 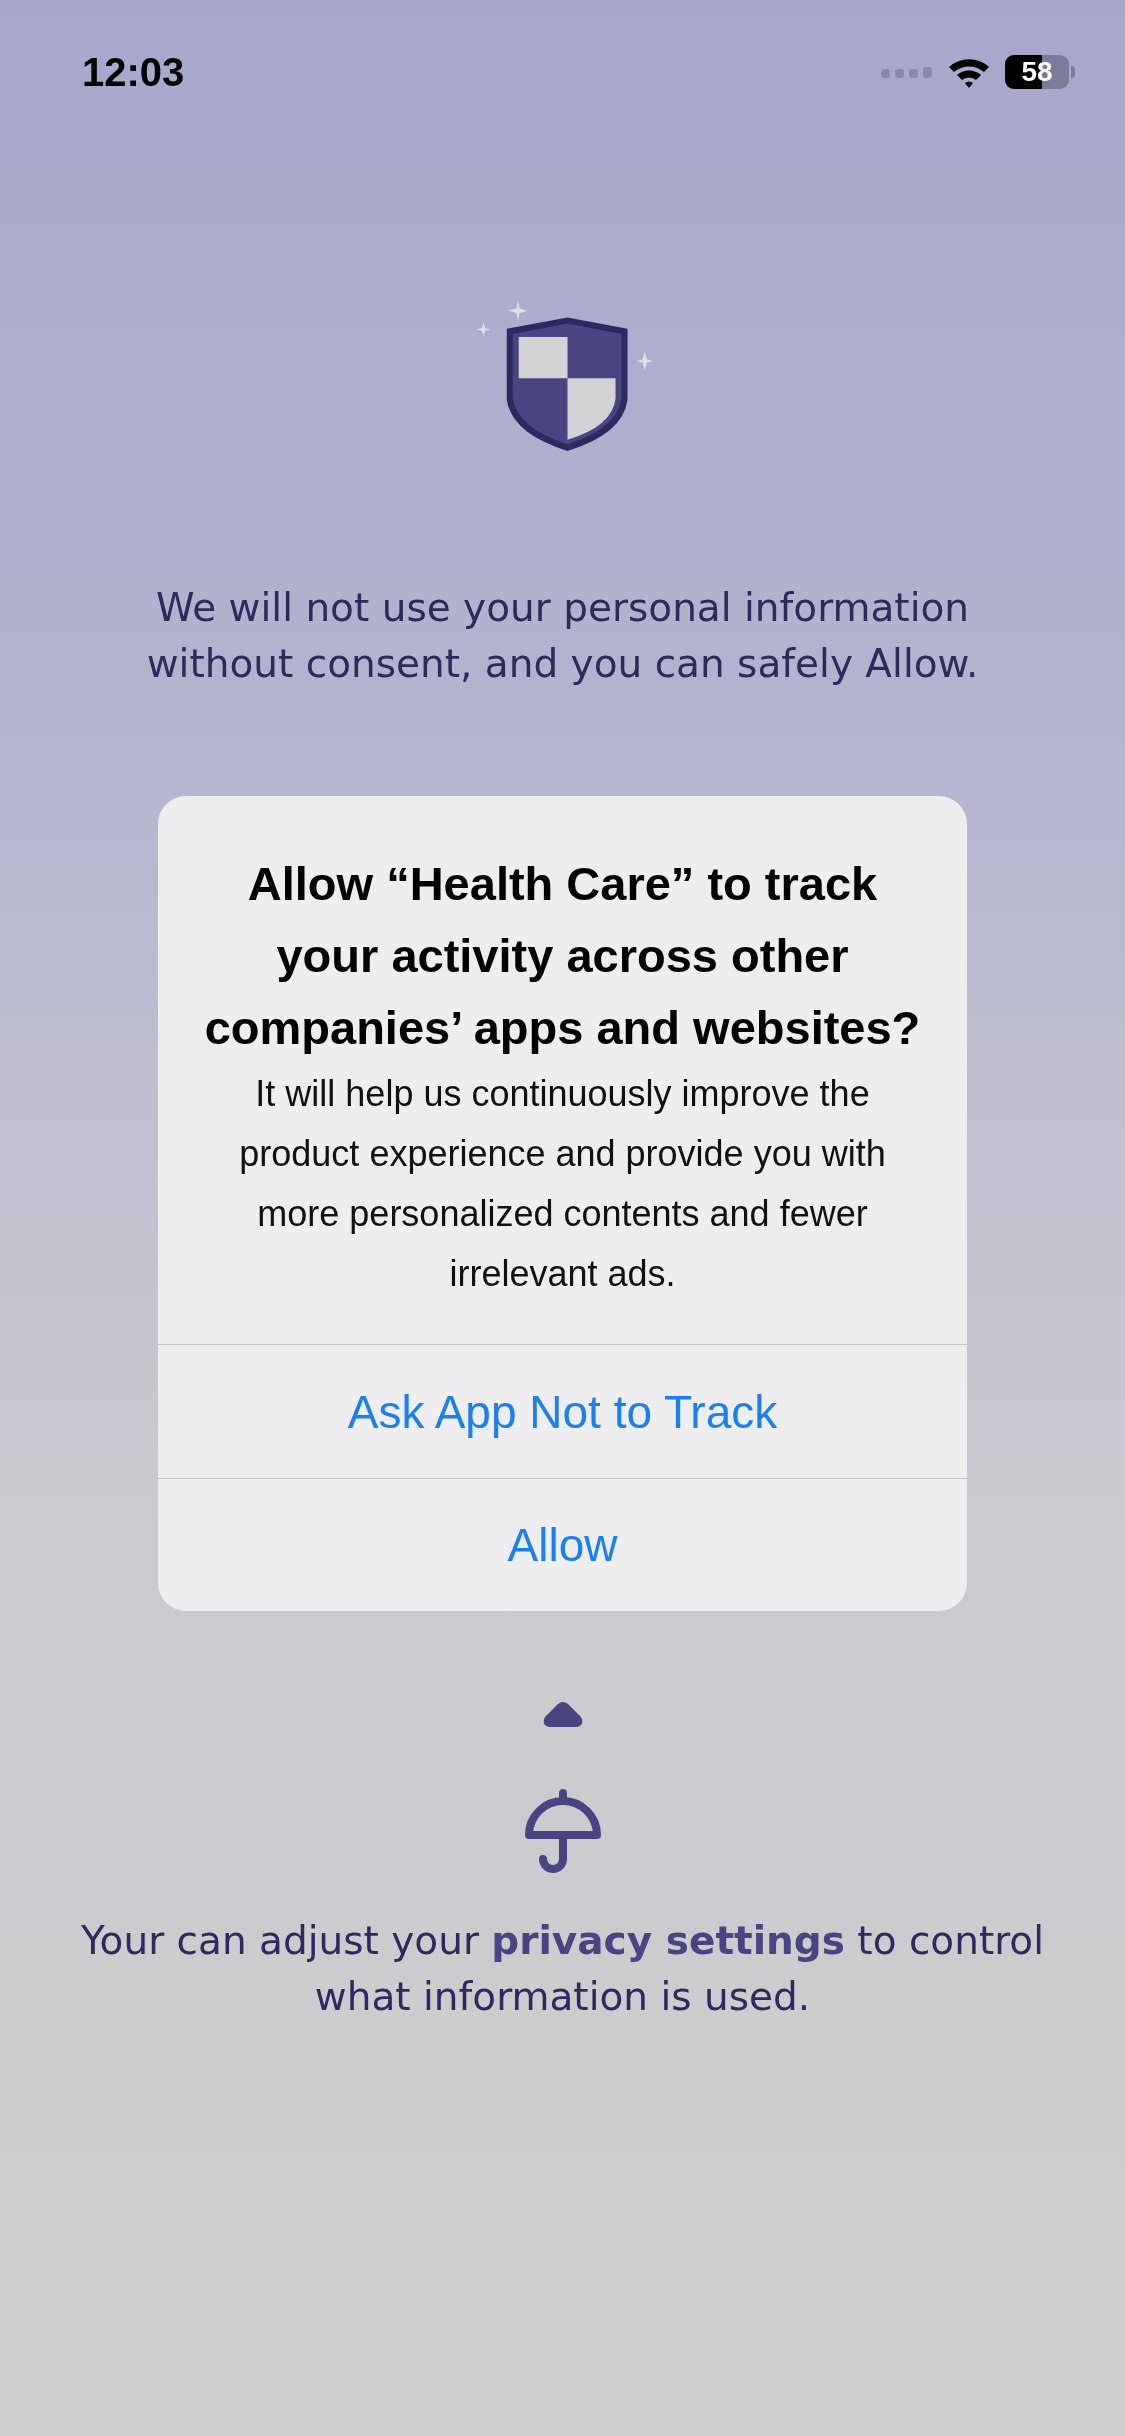 I want to click on status-time: 12:03, so click(x=133, y=72).